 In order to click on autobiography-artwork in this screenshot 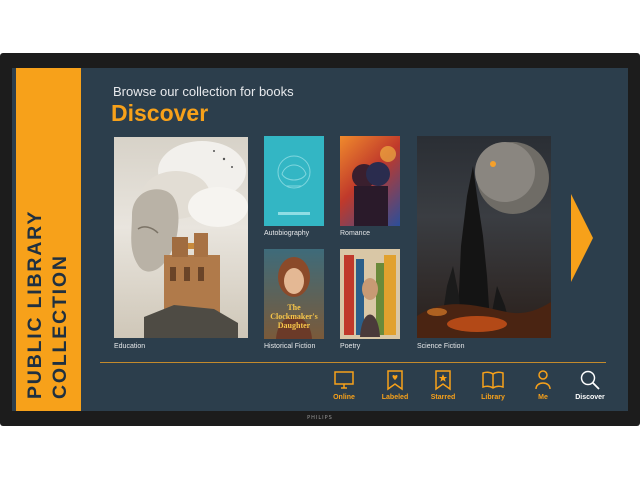, I will do `click(294, 185)`.